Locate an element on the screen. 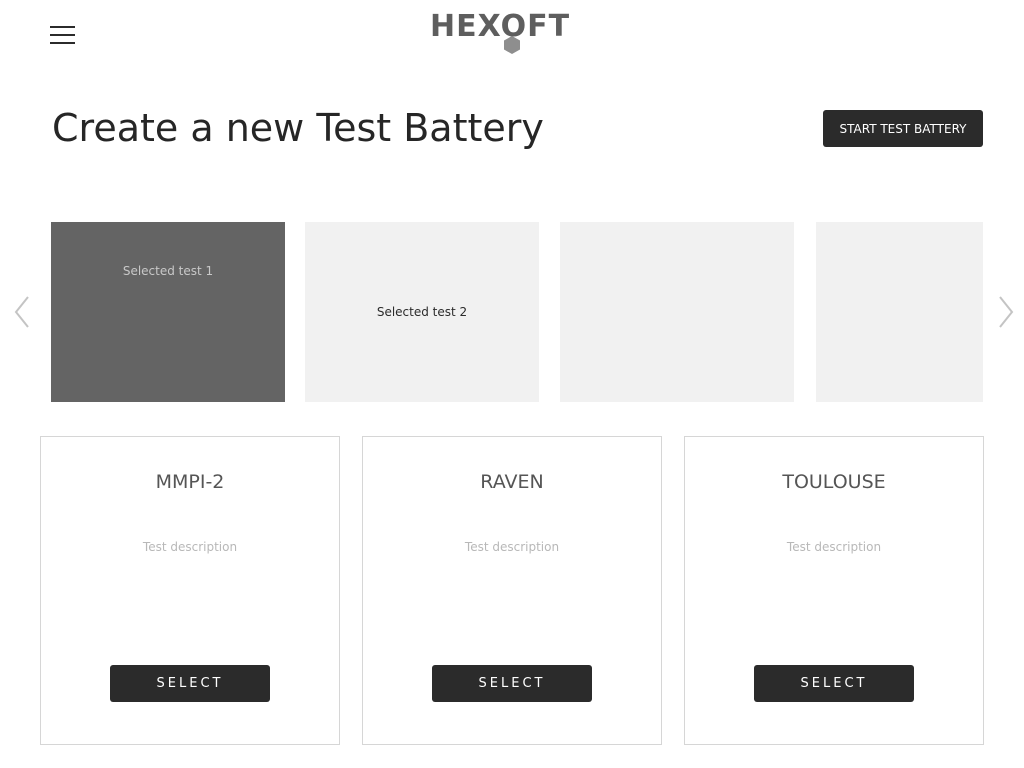  slide-label: Selected test 1 is located at coordinates (168, 271).